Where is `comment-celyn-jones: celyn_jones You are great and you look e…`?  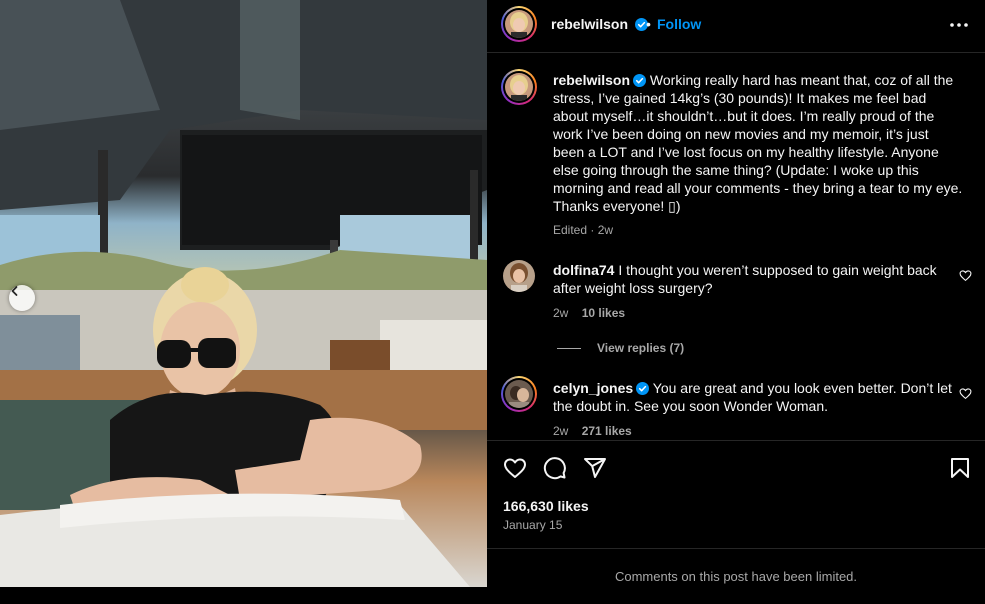 comment-celyn-jones: celyn_jones You are great and you look e… is located at coordinates (753, 397).